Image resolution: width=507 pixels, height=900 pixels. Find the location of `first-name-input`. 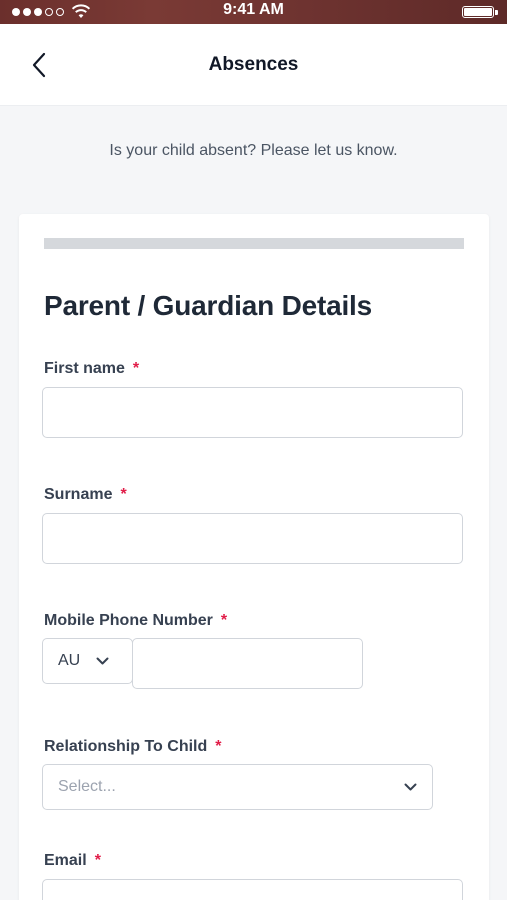

first-name-input is located at coordinates (252, 412).